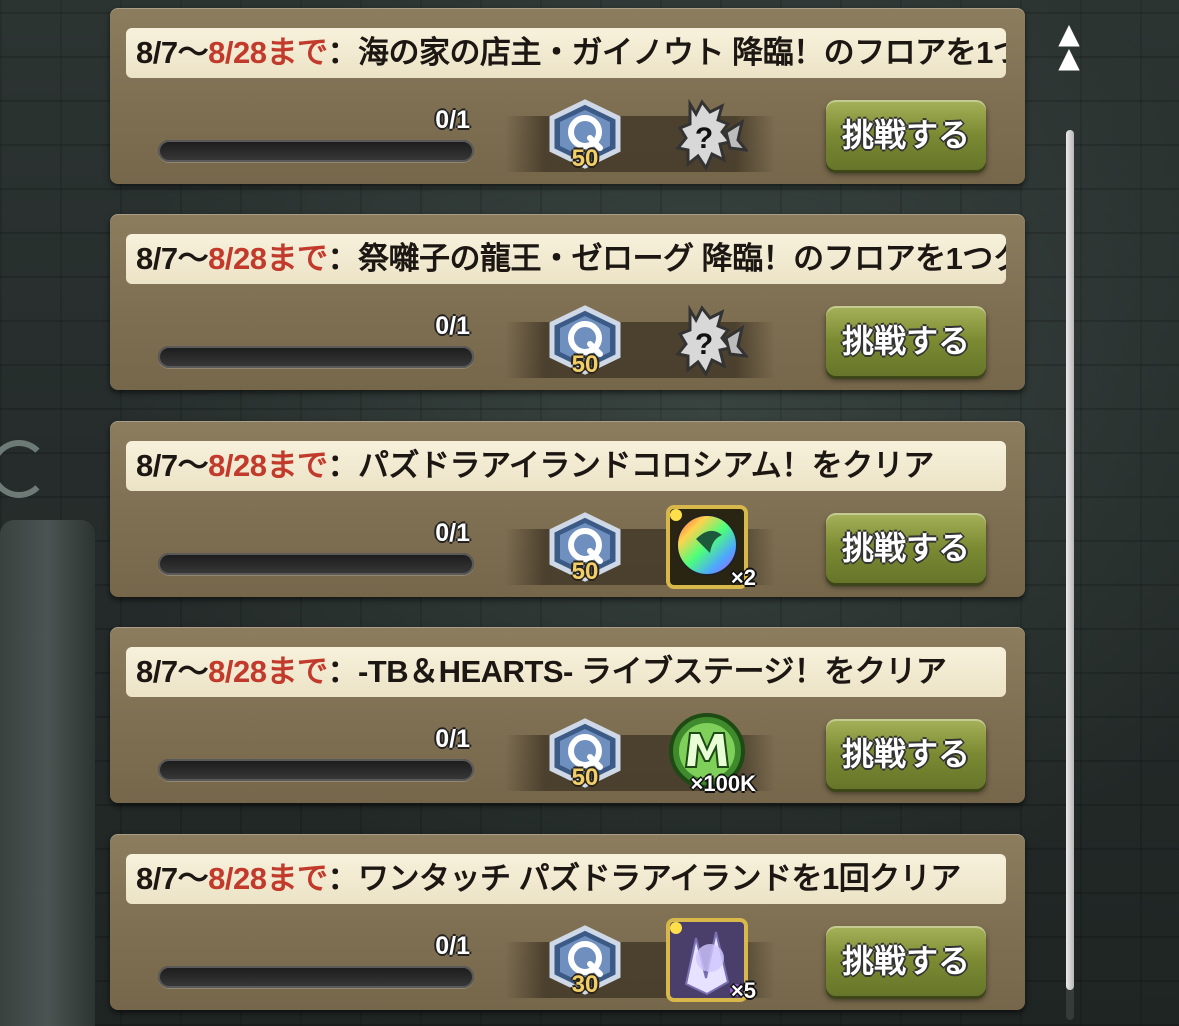 The image size is (1179, 1026). Describe the element at coordinates (585, 963) in the screenshot. I see `quest-point-badge: 30` at that location.